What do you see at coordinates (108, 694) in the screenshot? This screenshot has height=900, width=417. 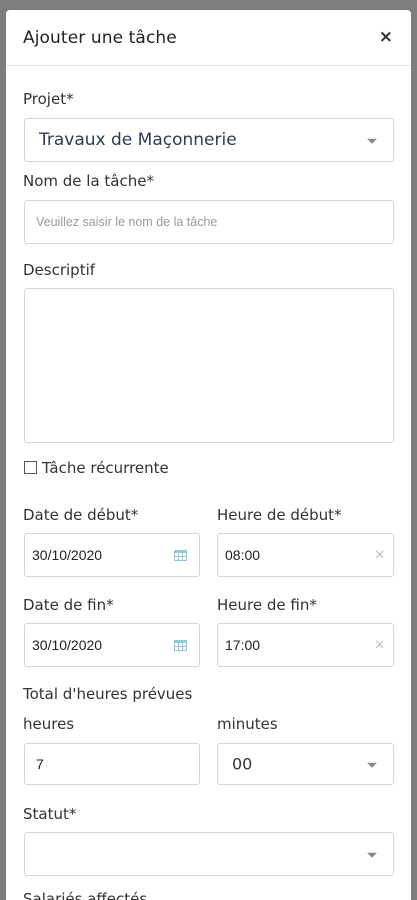 I see `total-hours-label: Total d'heures prévues` at bounding box center [108, 694].